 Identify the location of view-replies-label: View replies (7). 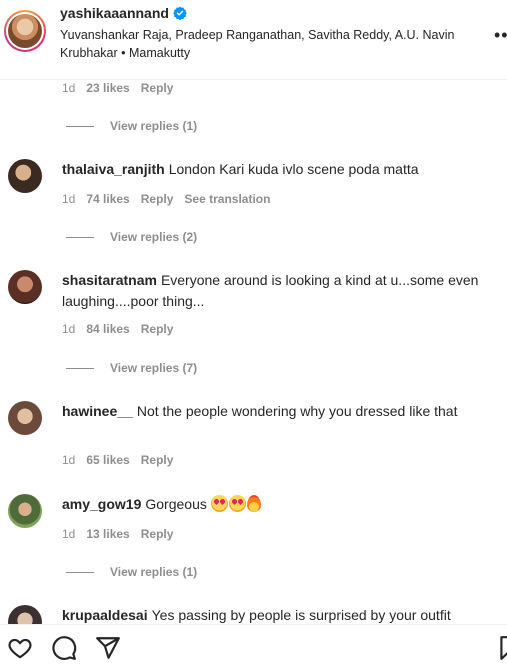
(154, 368).